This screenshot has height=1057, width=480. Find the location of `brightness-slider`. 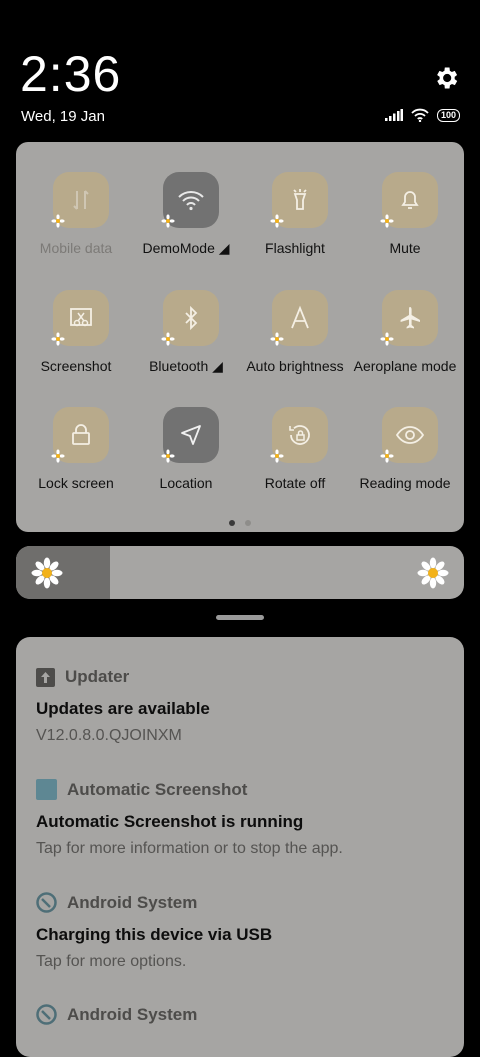

brightness-slider is located at coordinates (240, 572).